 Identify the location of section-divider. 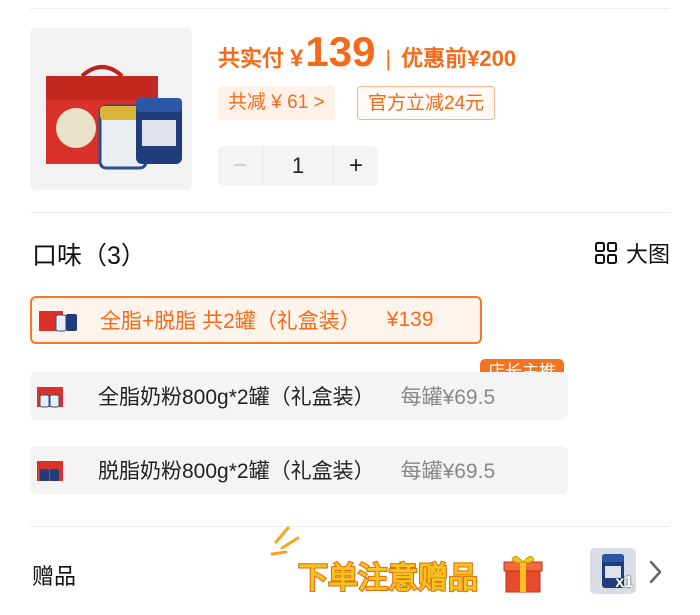
(350, 212).